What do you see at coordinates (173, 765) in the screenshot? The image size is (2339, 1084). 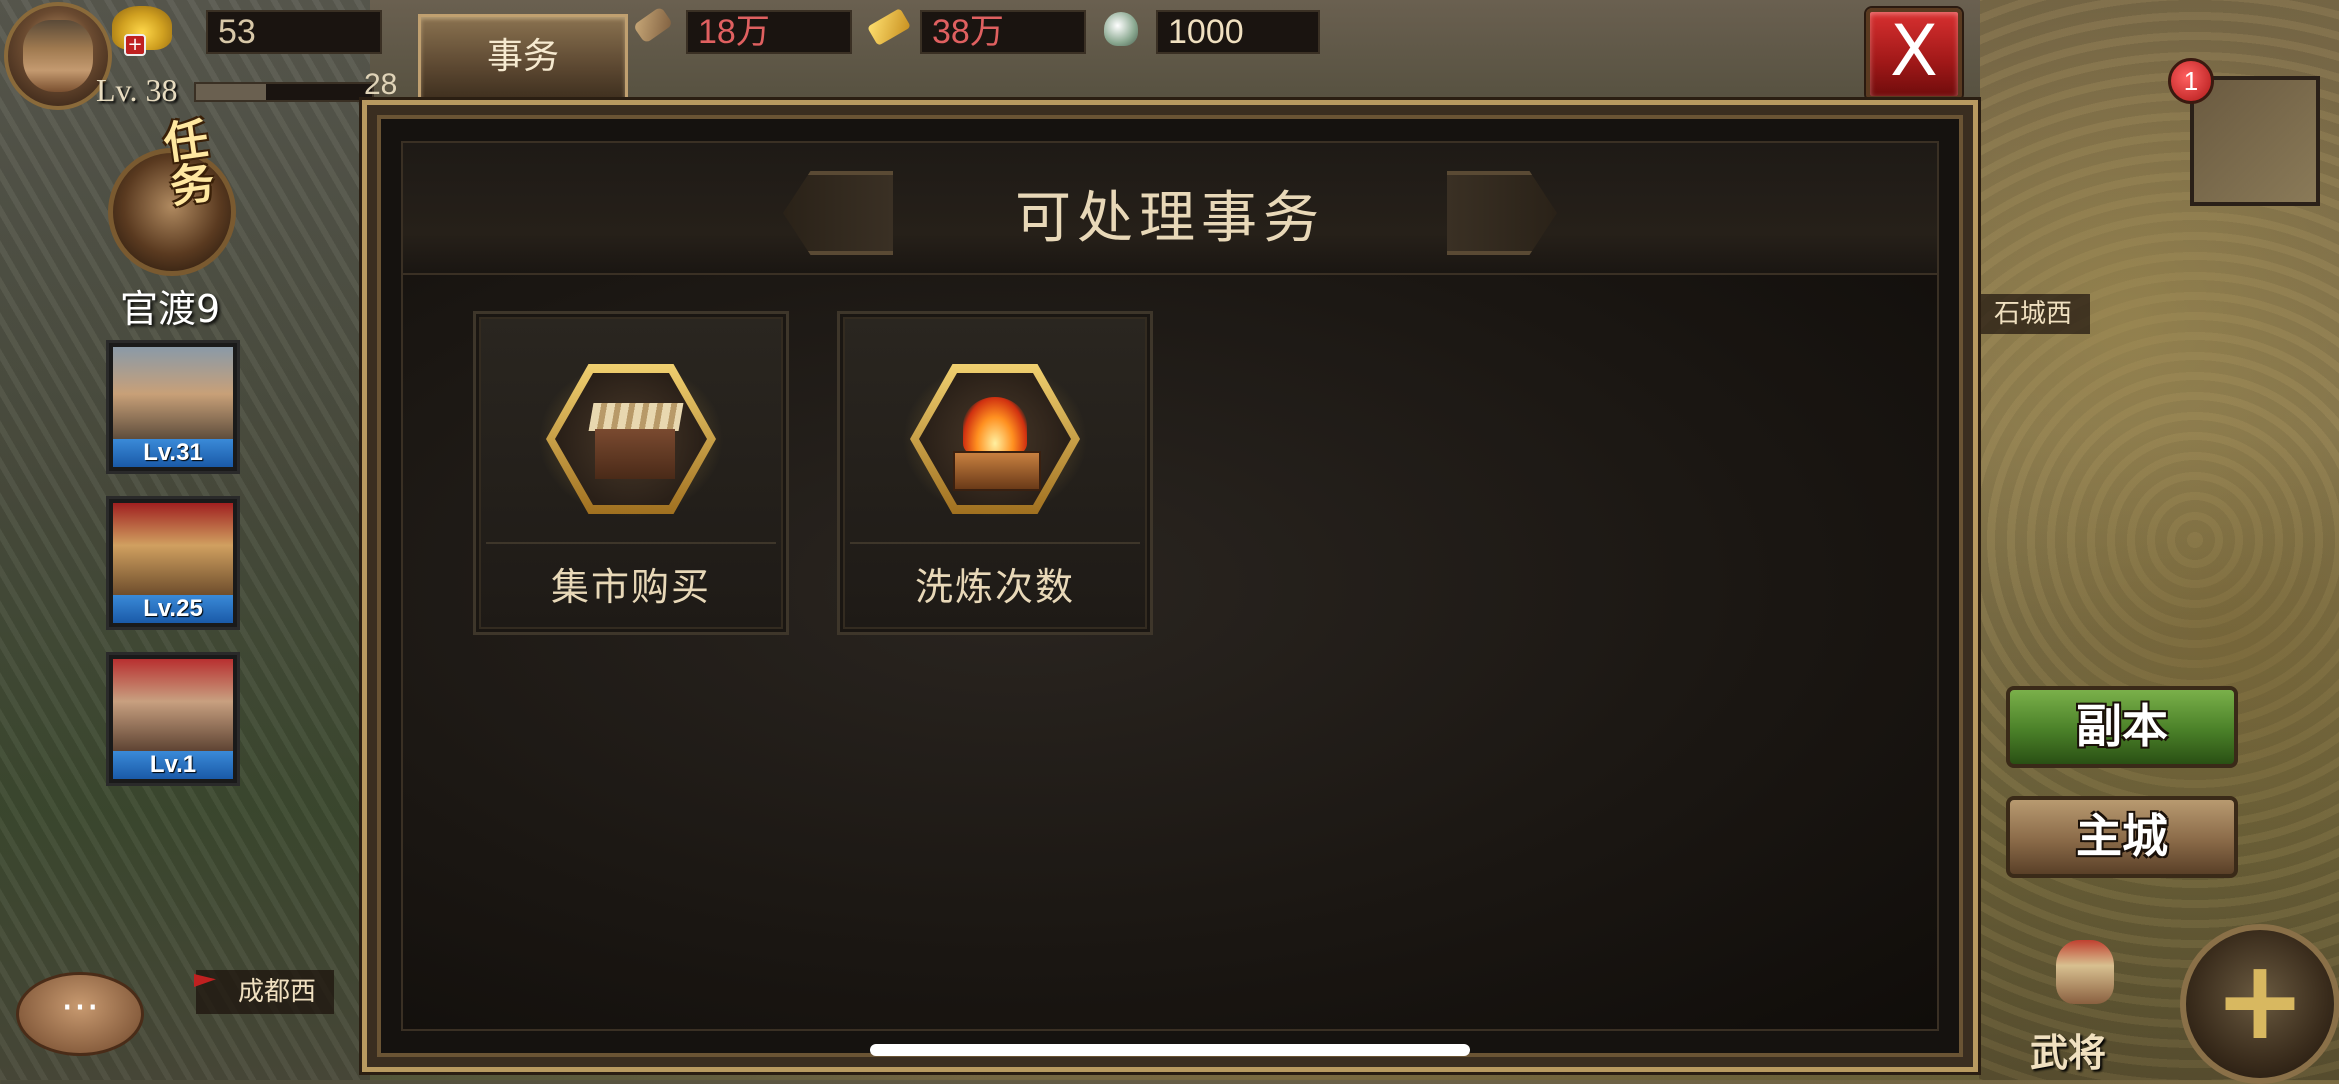 I see `general-level: Lv.1` at bounding box center [173, 765].